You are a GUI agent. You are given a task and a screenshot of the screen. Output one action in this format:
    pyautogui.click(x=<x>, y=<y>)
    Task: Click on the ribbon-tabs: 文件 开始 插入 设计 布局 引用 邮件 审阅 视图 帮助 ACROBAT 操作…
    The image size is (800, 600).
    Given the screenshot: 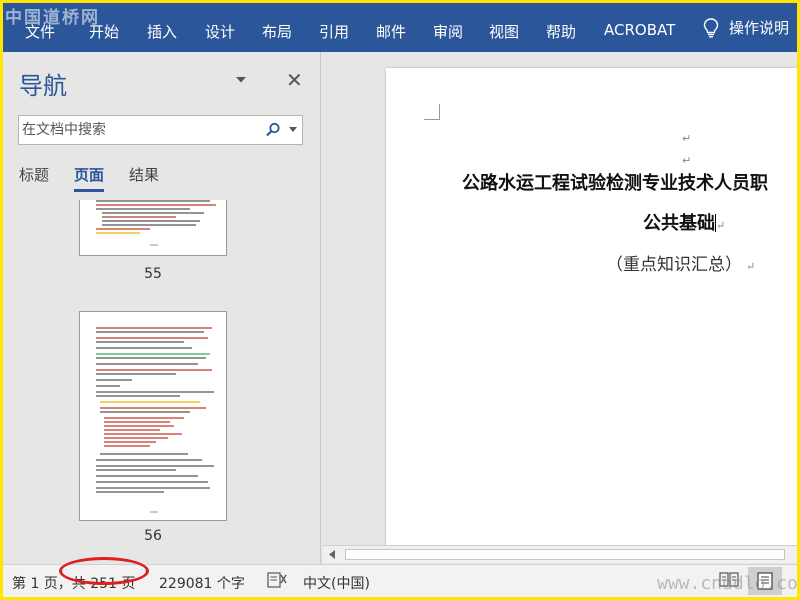 What is the action you would take?
    pyautogui.click(x=400, y=27)
    